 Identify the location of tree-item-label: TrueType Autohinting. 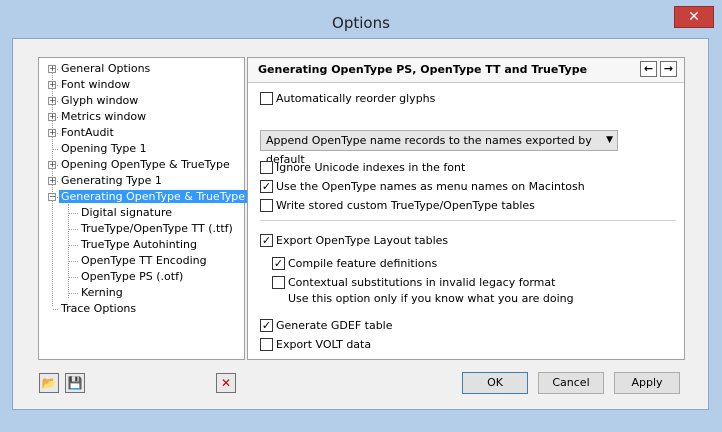
(139, 244).